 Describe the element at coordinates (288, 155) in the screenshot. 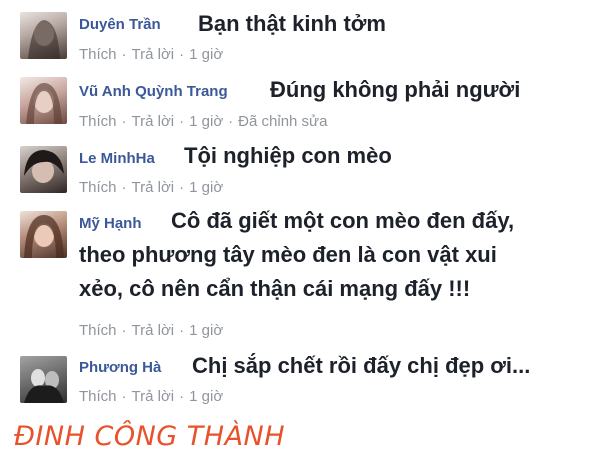

I see `comment-text: Tội nghiệp con mèo` at that location.